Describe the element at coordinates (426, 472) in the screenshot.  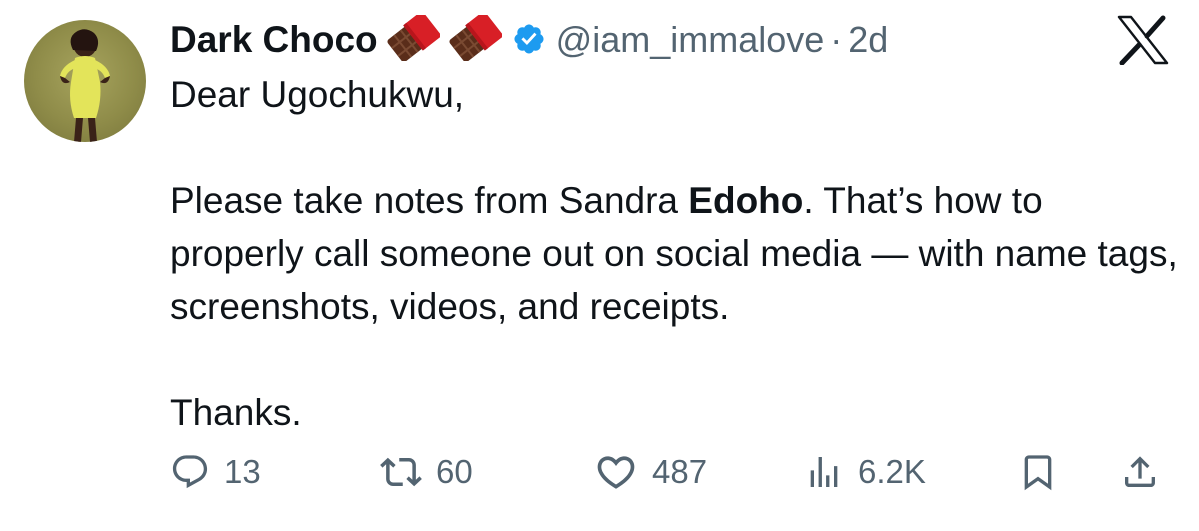
I see `repost-button: 60` at that location.